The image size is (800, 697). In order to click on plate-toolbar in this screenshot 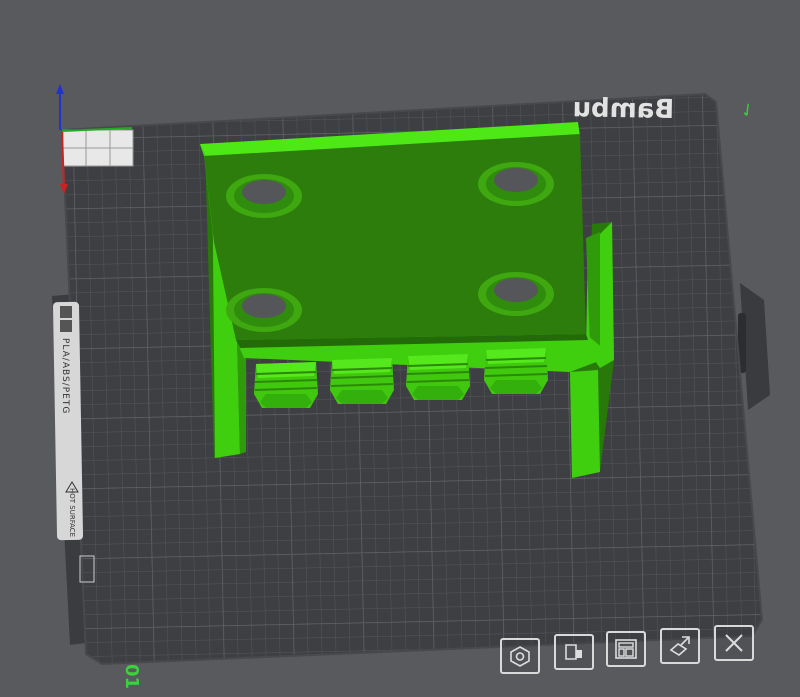, I will do `click(629, 649)`.